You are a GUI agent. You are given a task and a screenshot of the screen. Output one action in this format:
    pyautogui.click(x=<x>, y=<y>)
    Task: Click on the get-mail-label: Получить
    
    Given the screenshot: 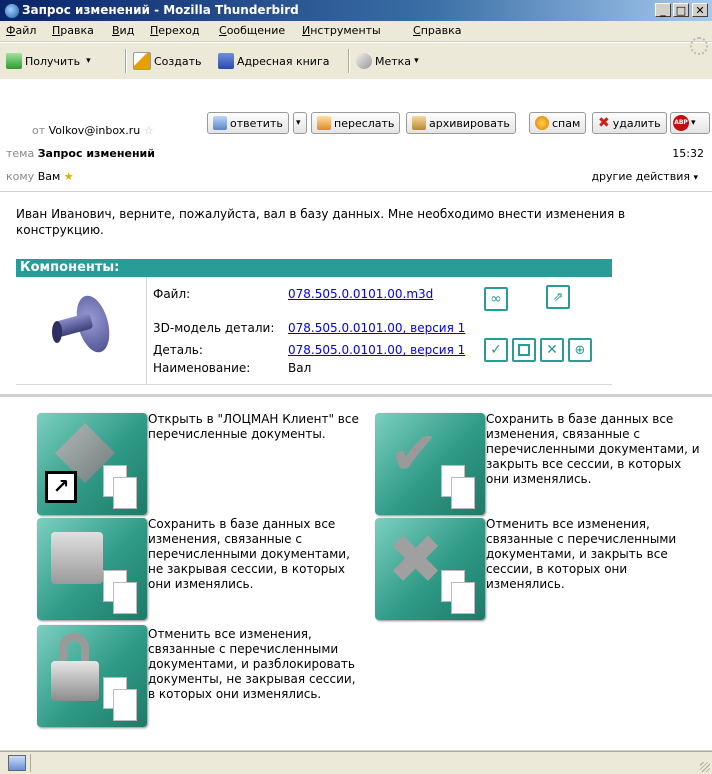 What is the action you would take?
    pyautogui.click(x=53, y=61)
    